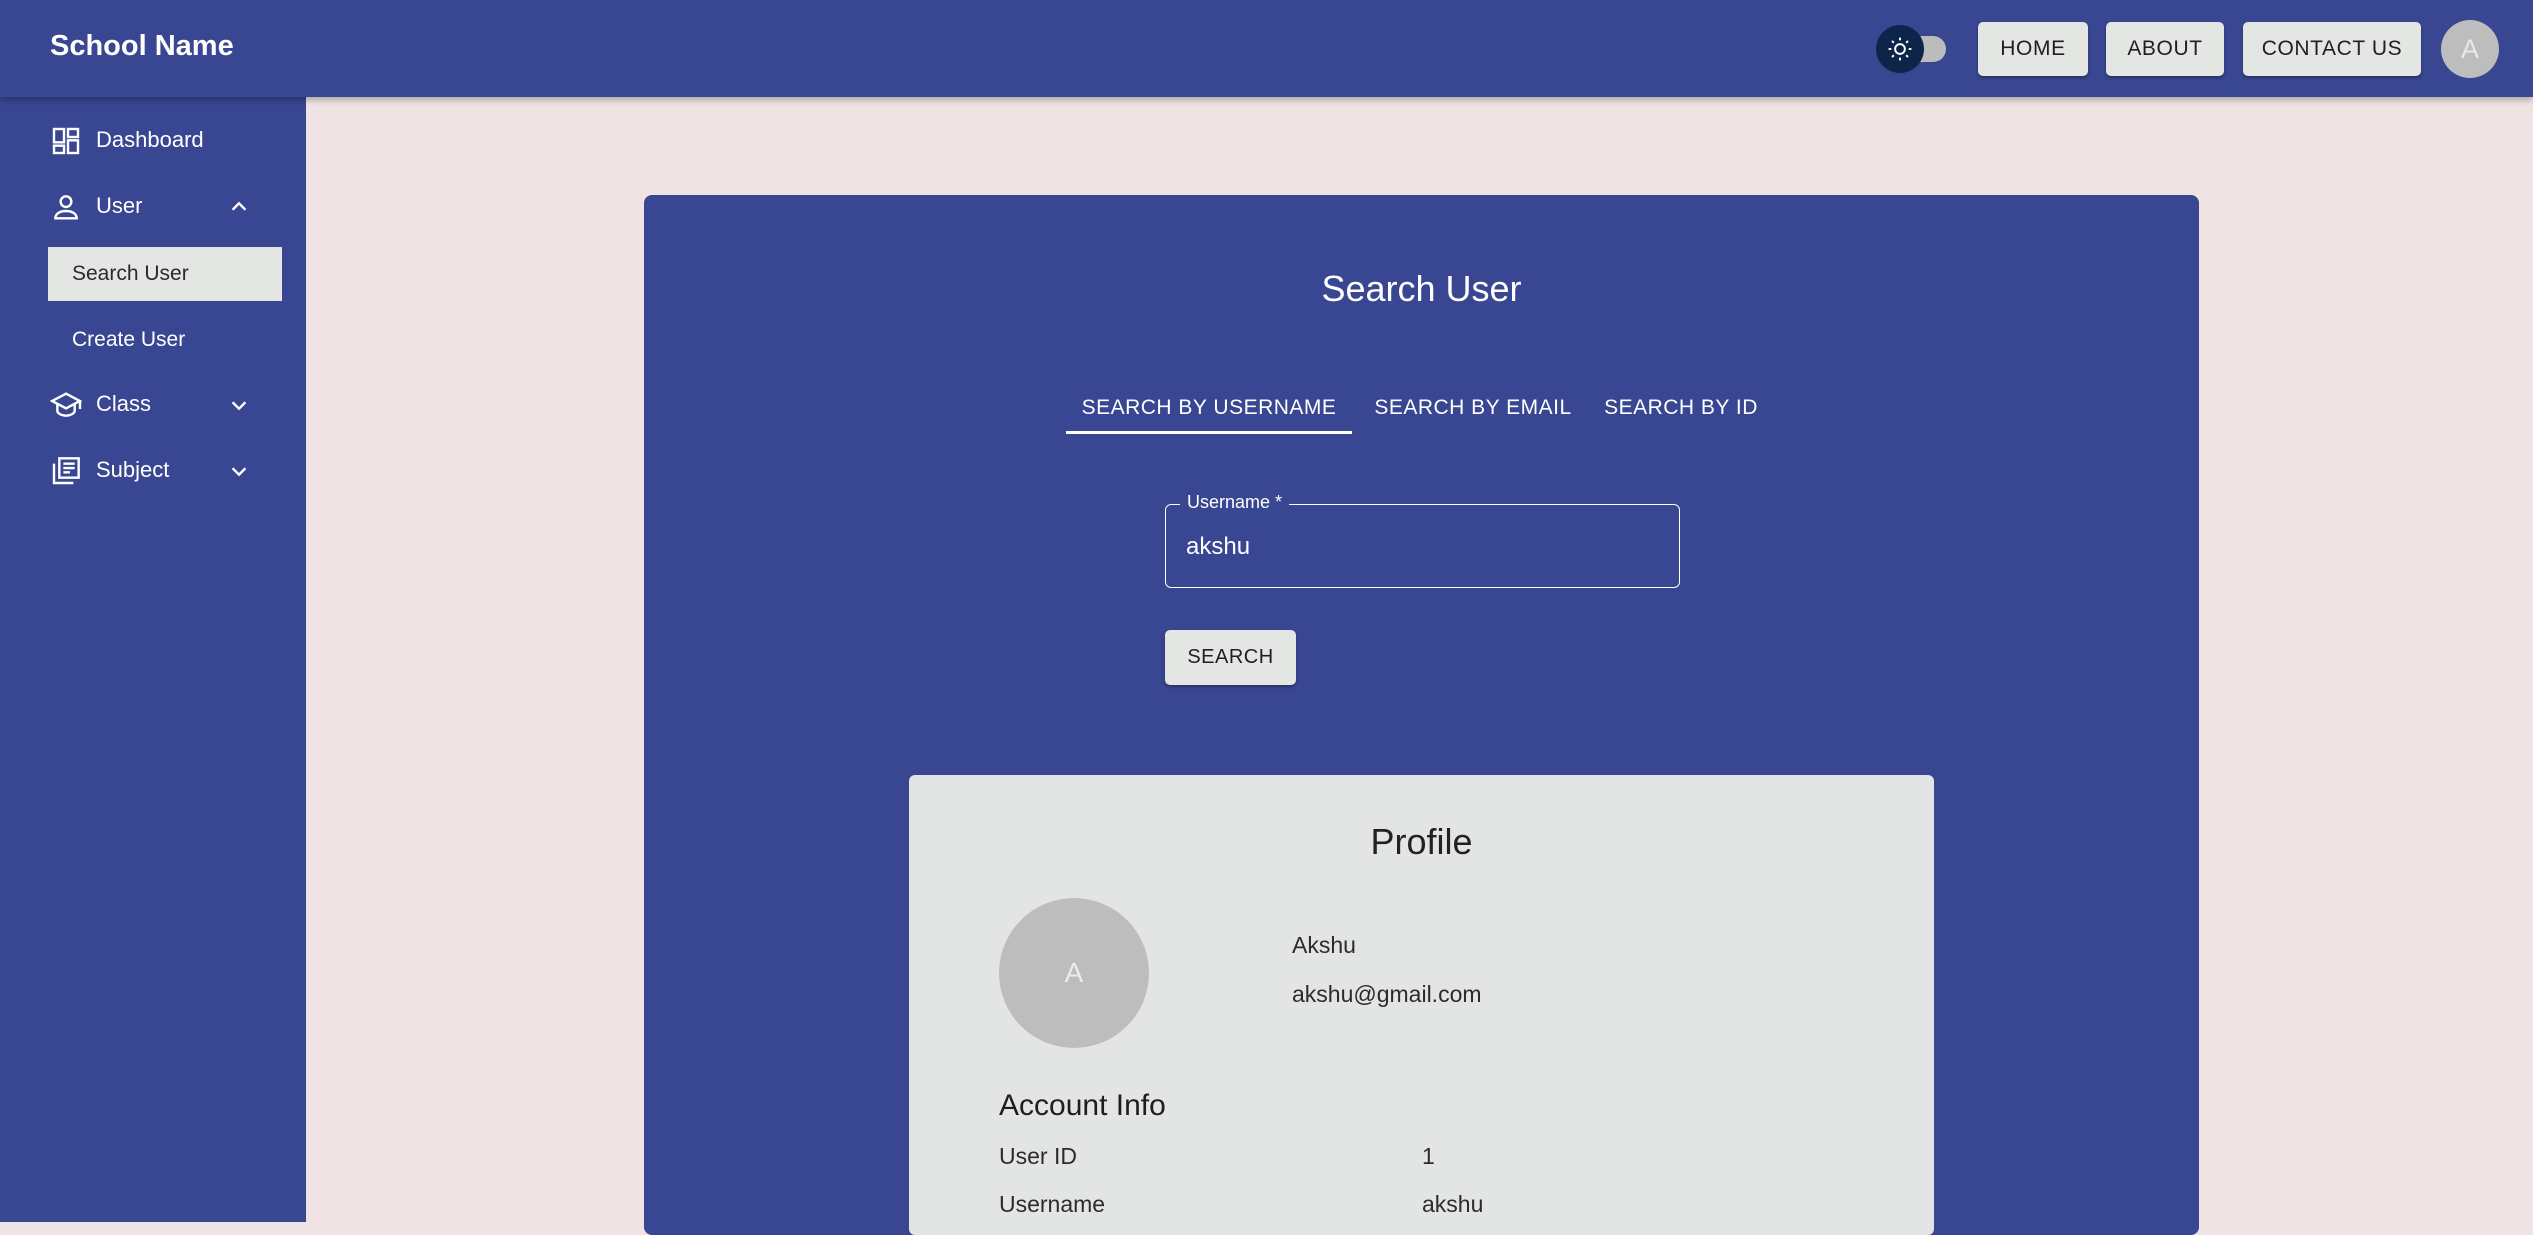 The width and height of the screenshot is (2533, 1235). I want to click on chevron-up-icon, so click(239, 207).